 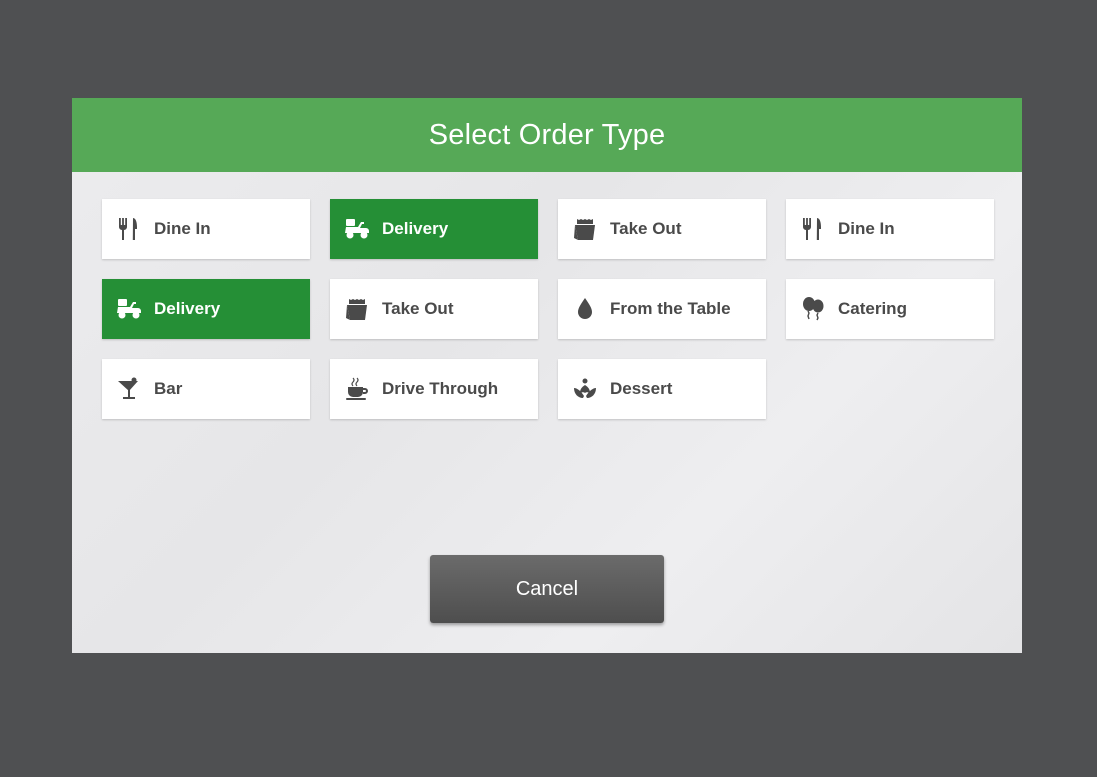 What do you see at coordinates (585, 389) in the screenshot?
I see `dessert-icon` at bounding box center [585, 389].